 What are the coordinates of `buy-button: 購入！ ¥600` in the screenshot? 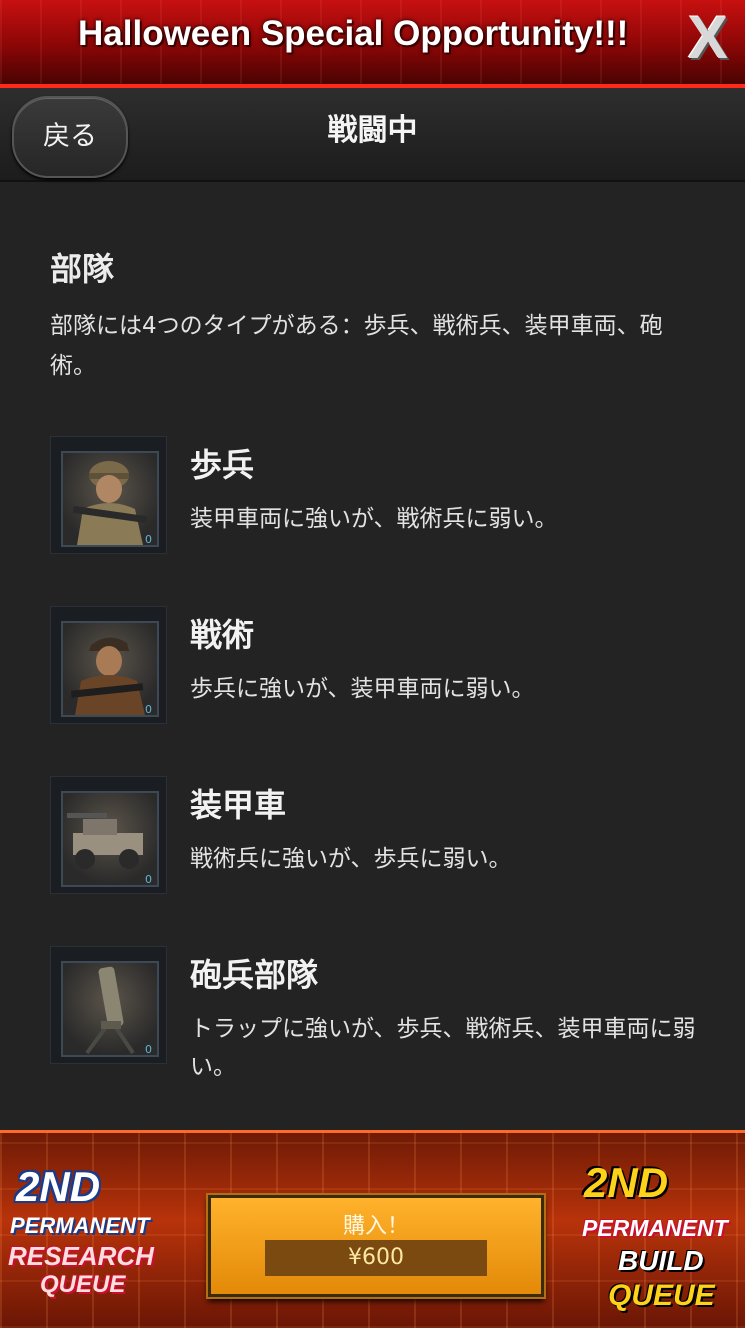 It's located at (376, 1246).